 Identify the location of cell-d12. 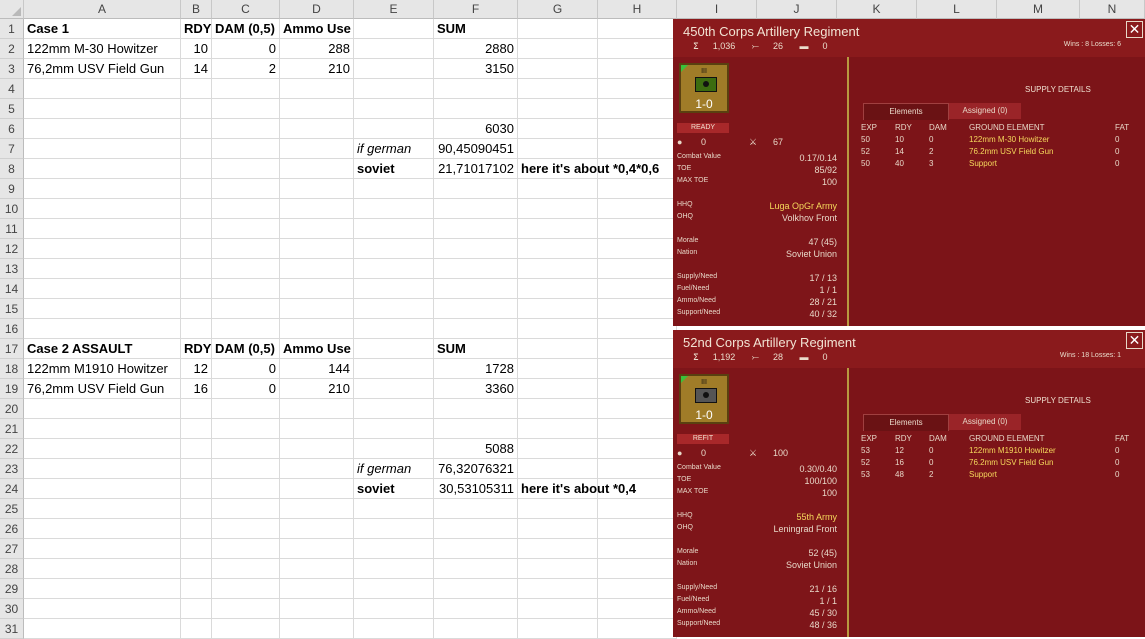
(317, 249).